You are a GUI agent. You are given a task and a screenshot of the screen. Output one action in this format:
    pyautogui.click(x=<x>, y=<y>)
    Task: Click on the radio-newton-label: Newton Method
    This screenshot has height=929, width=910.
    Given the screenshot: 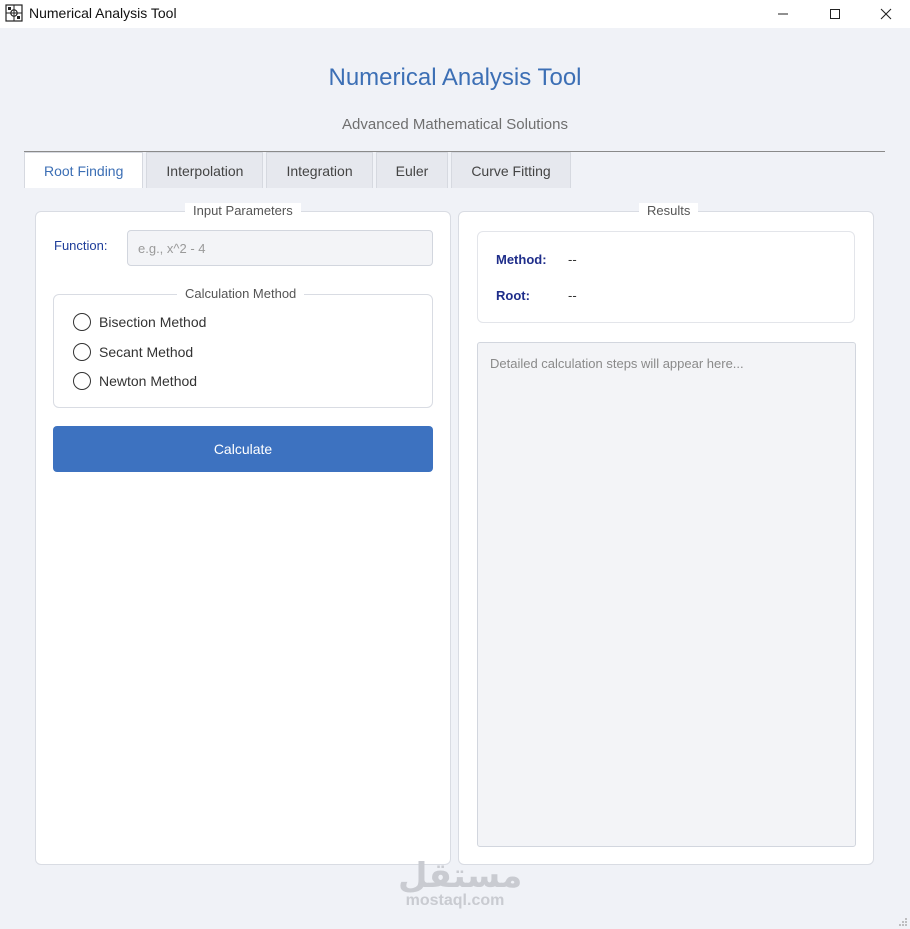 What is the action you would take?
    pyautogui.click(x=148, y=381)
    